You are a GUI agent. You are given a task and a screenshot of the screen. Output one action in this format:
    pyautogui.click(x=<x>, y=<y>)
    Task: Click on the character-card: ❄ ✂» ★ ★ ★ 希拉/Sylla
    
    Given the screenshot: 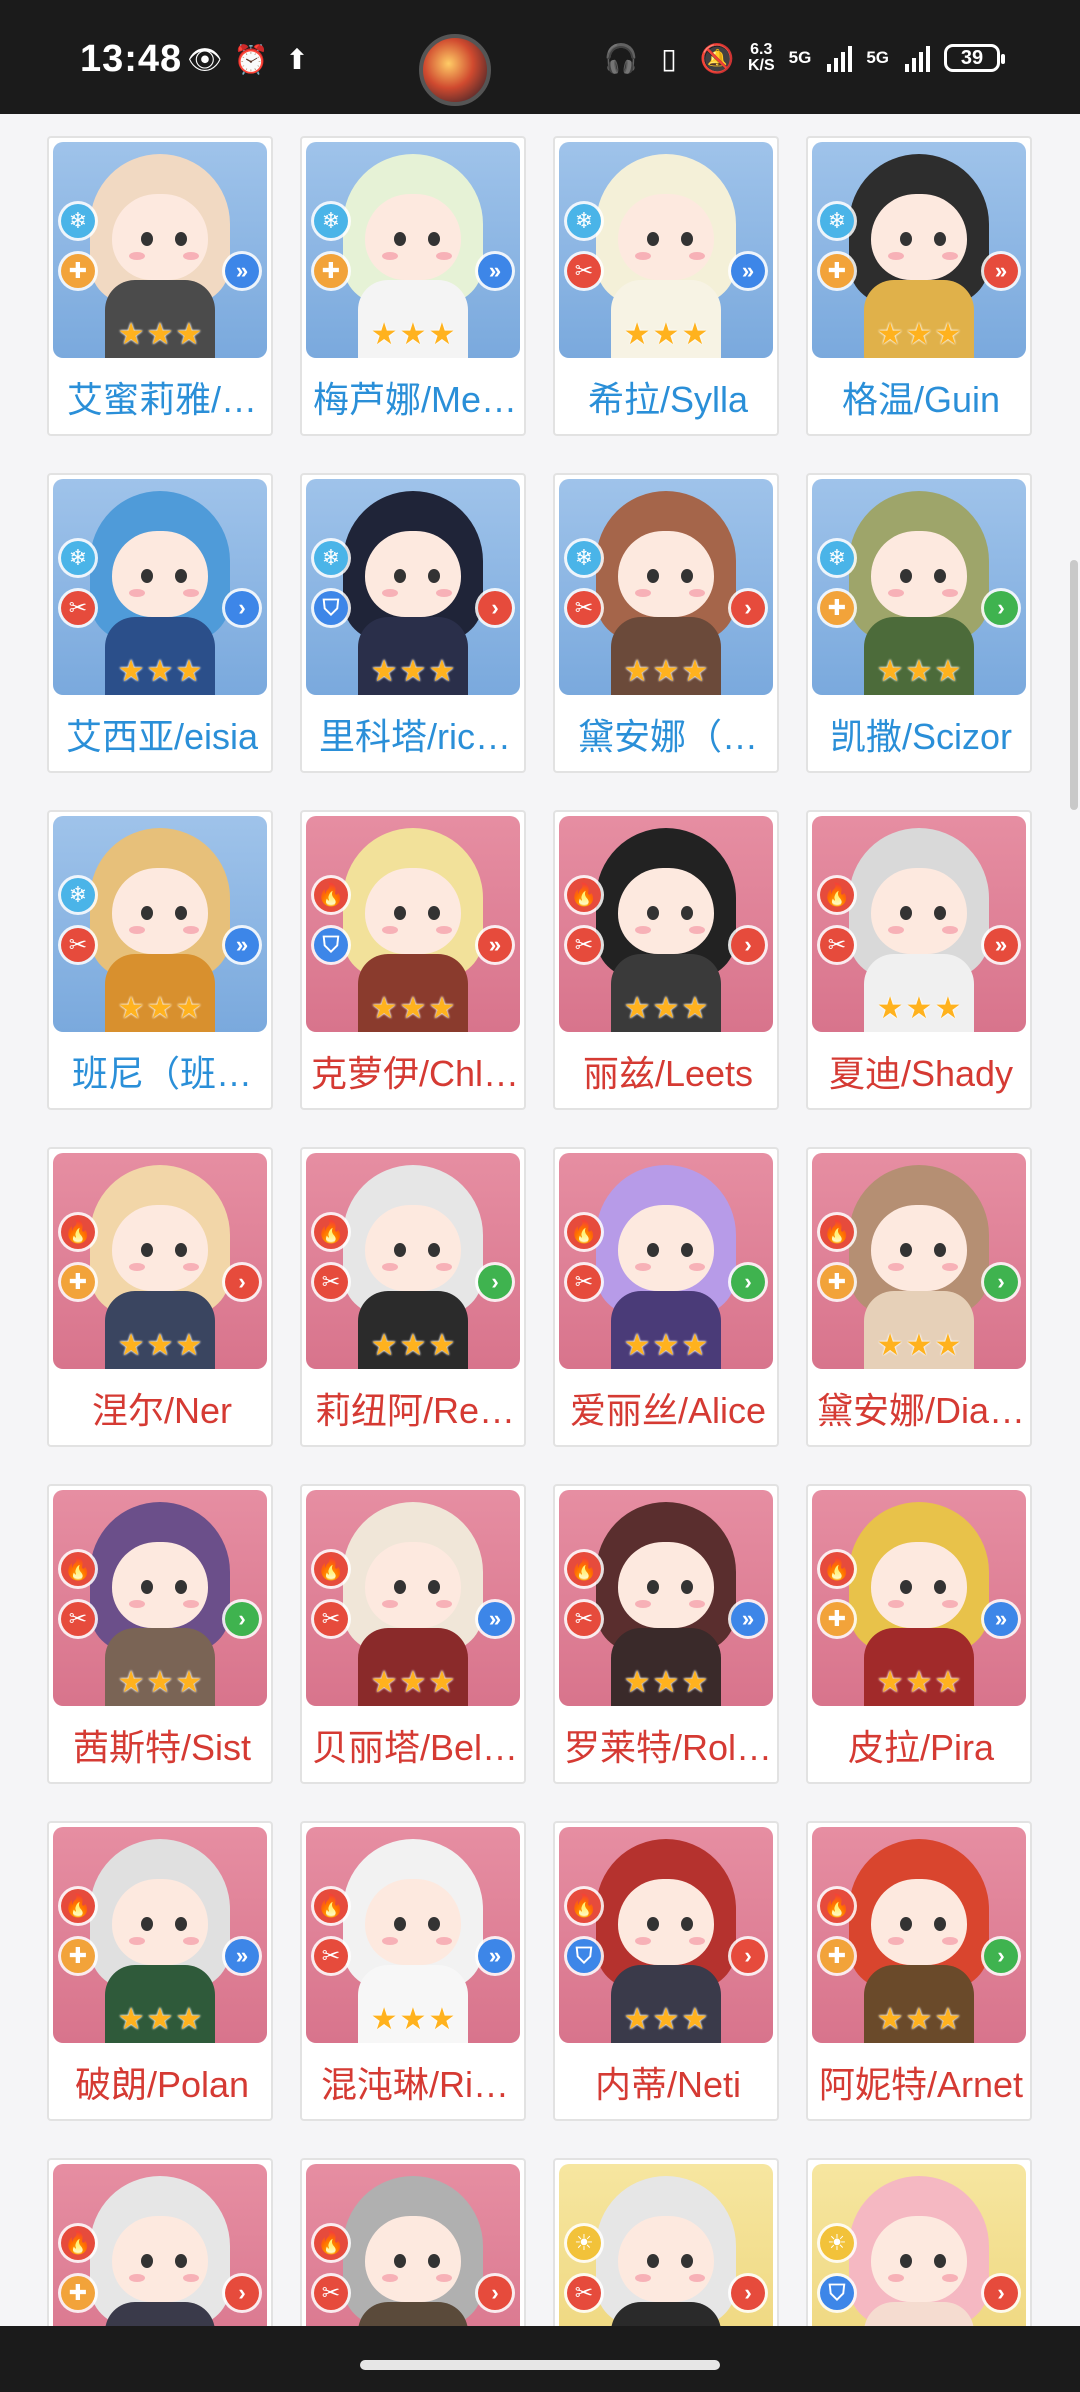 What is the action you would take?
    pyautogui.click(x=666, y=286)
    